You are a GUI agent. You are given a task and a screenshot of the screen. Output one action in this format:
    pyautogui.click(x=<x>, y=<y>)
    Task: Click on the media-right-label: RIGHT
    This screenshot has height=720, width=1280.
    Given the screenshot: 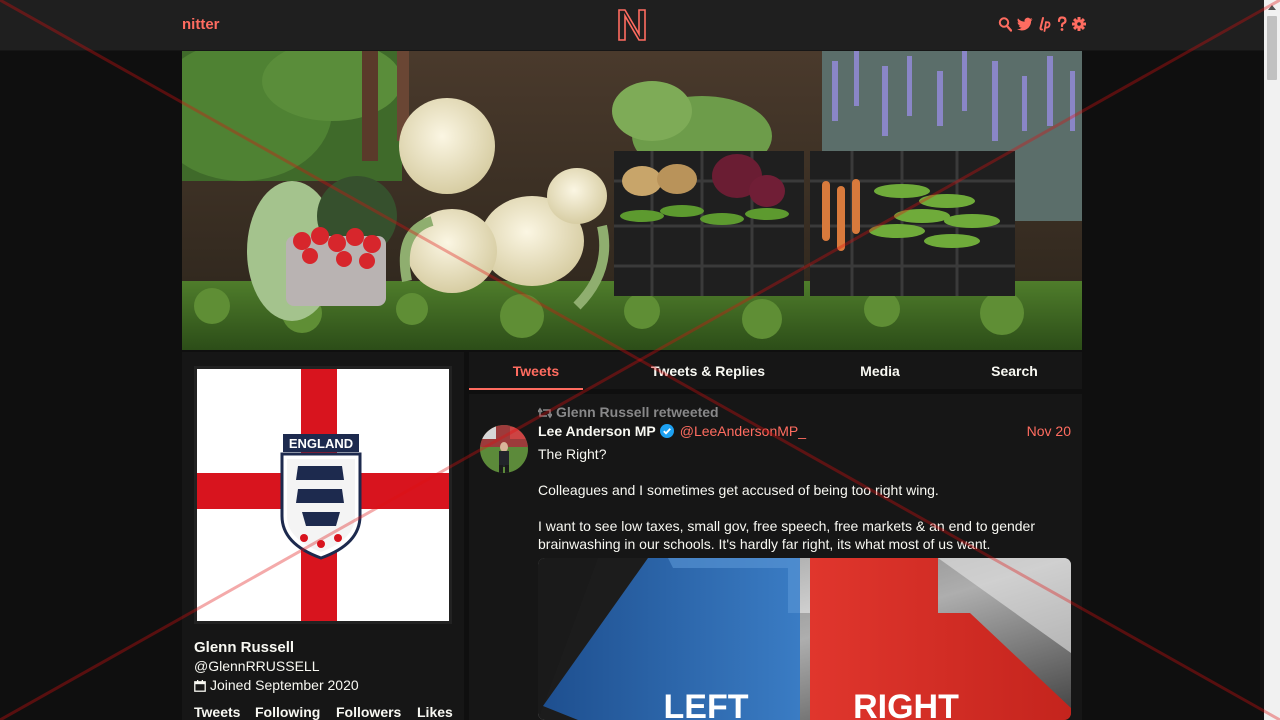 What is the action you would take?
    pyautogui.click(x=906, y=704)
    